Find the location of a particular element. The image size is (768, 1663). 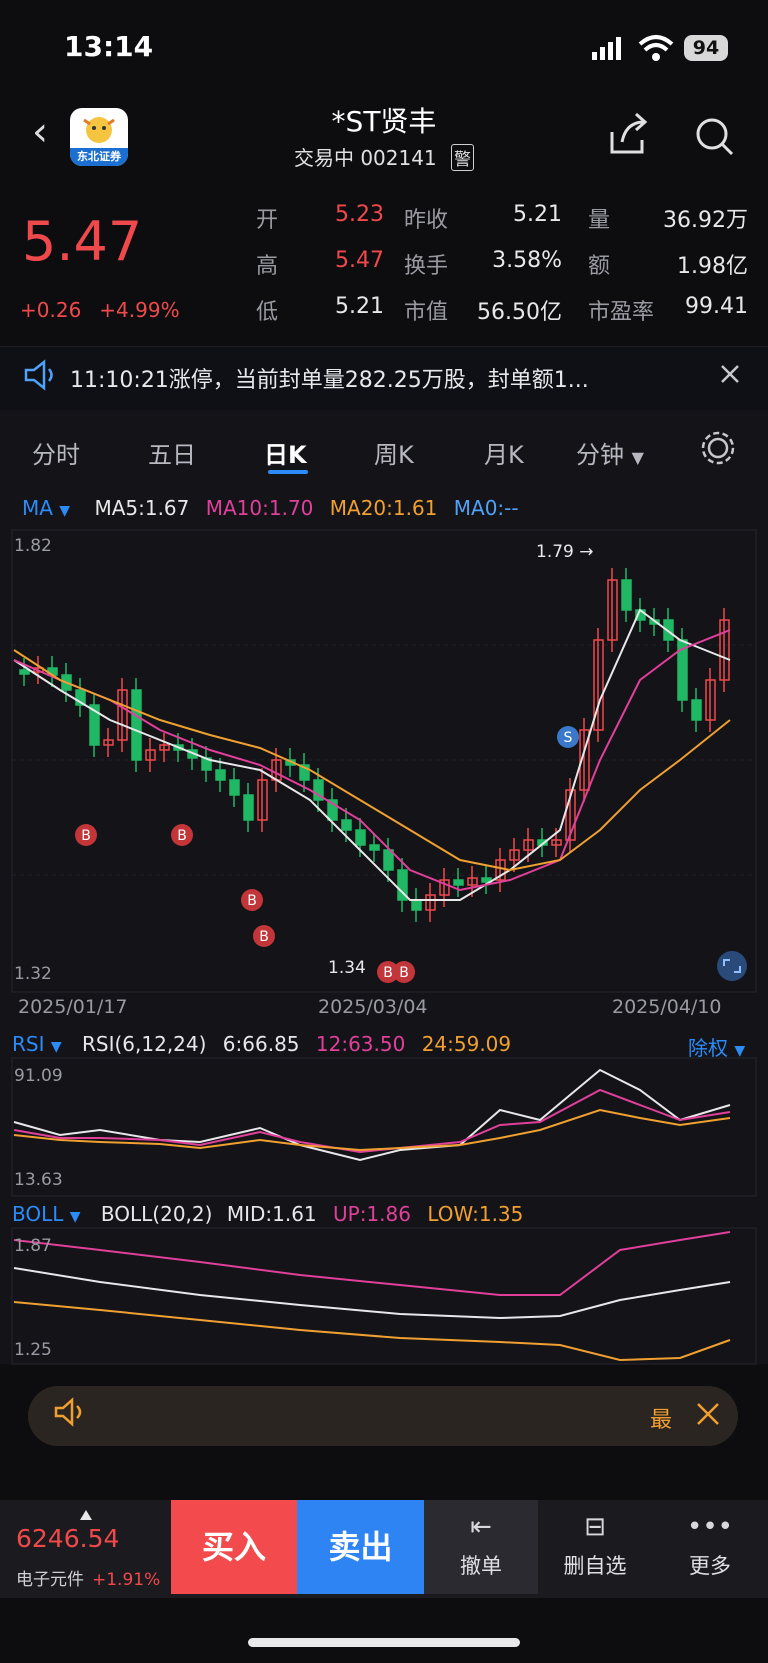

minus-square-icon: ⊟ is located at coordinates (595, 1527).